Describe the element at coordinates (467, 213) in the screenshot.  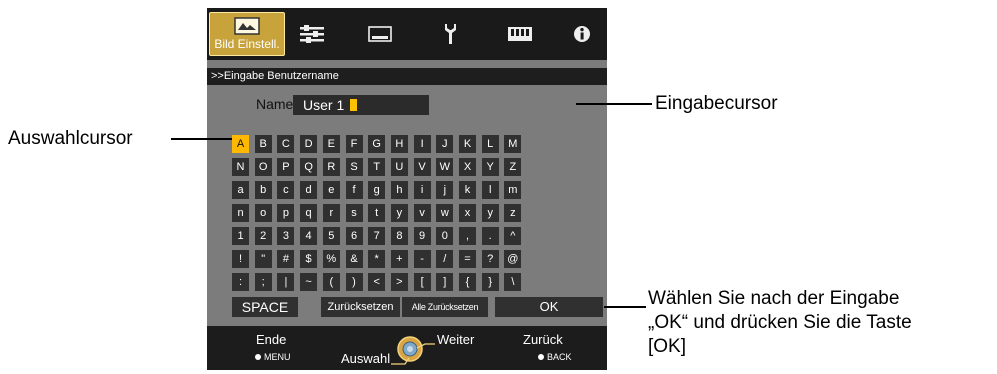
I see `character-key: x` at that location.